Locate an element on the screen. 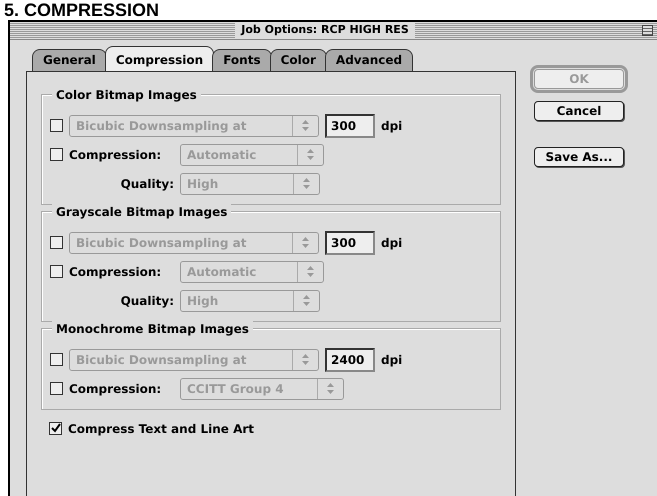 This screenshot has height=496, width=657. checkbox-label: Compress Text and Line Art is located at coordinates (161, 429).